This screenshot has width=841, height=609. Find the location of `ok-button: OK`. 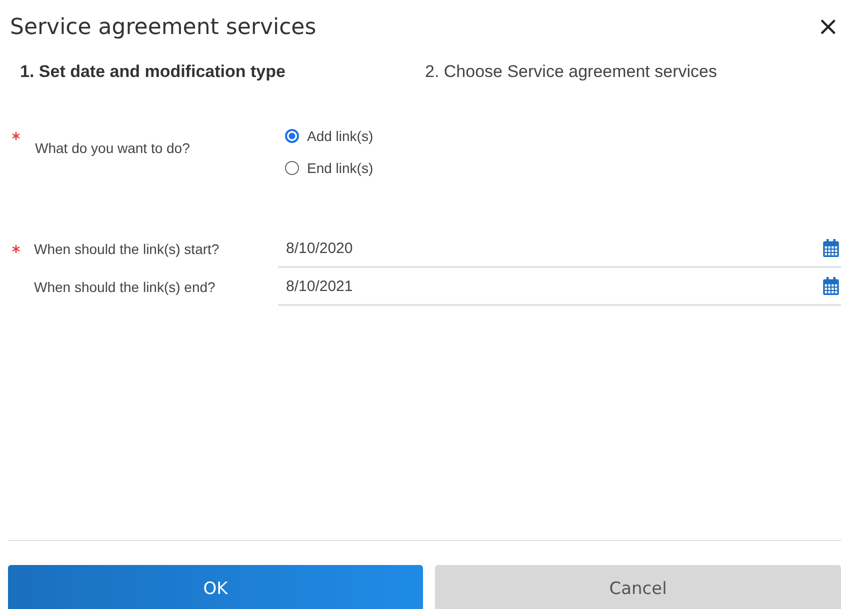

ok-button: OK is located at coordinates (215, 587).